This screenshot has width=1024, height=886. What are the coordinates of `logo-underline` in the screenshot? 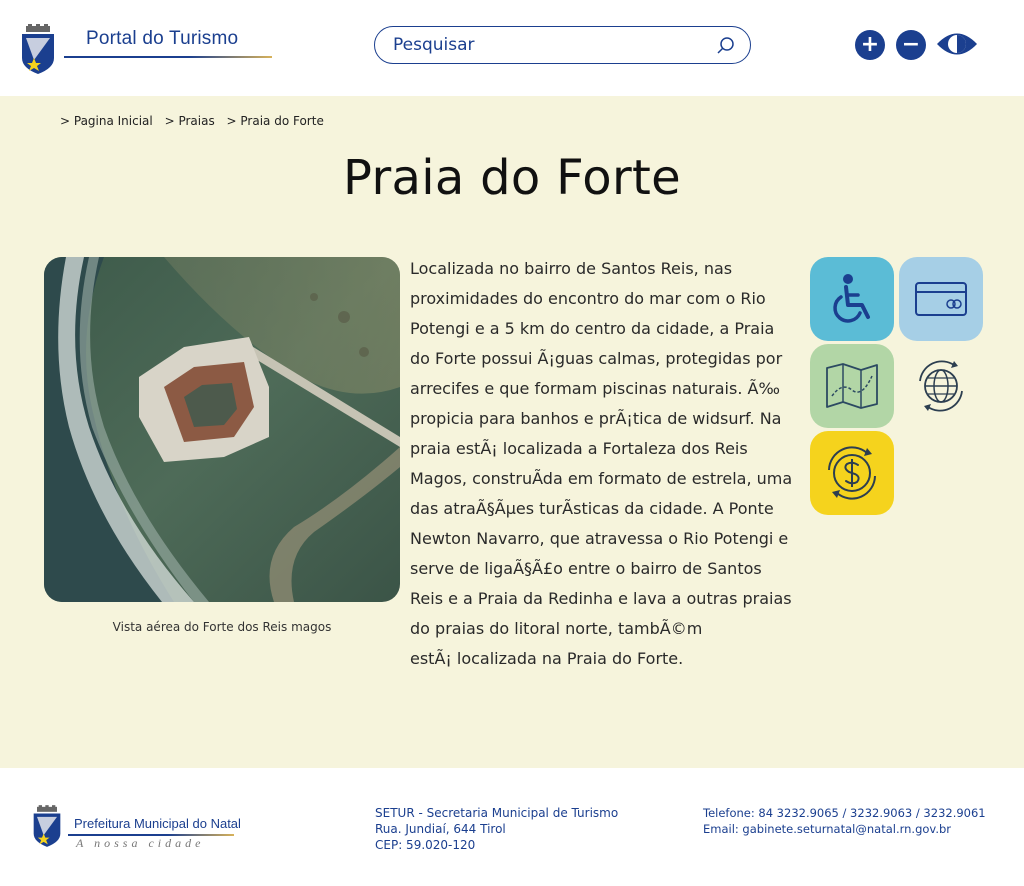 It's located at (168, 57).